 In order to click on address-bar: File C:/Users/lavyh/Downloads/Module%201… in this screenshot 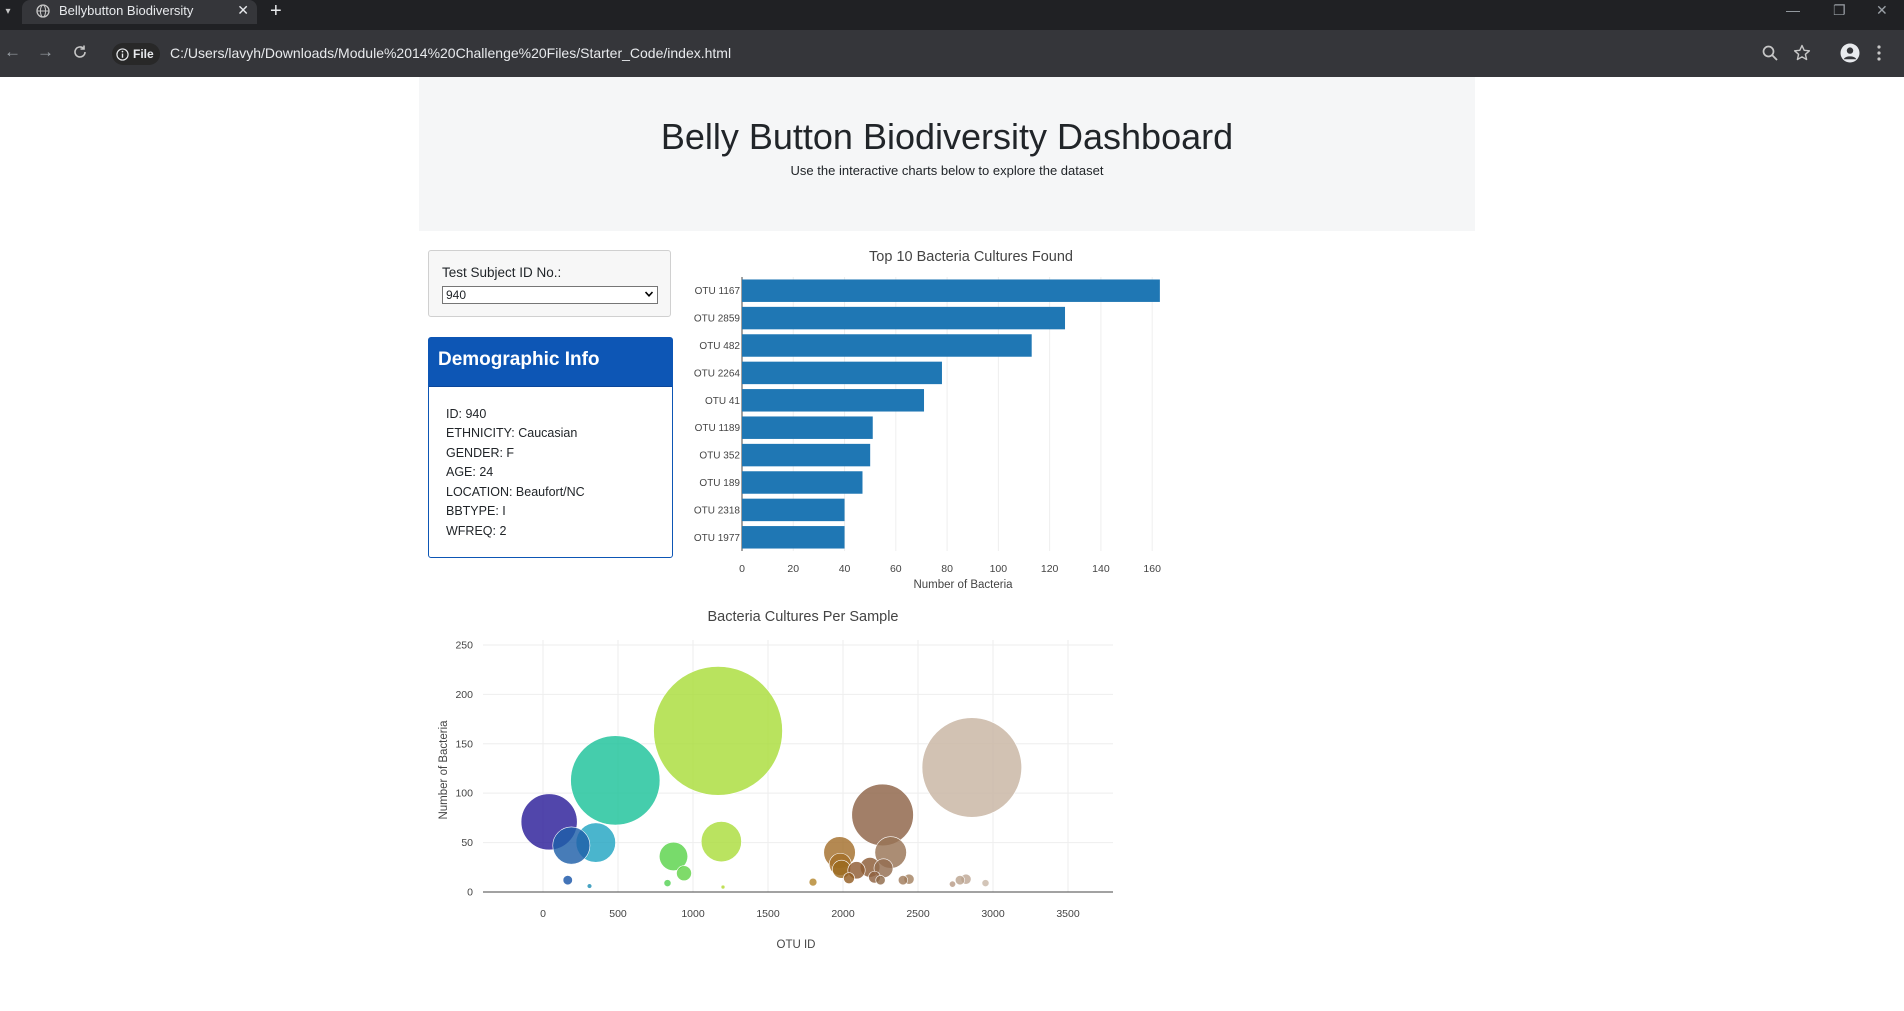, I will do `click(998, 54)`.